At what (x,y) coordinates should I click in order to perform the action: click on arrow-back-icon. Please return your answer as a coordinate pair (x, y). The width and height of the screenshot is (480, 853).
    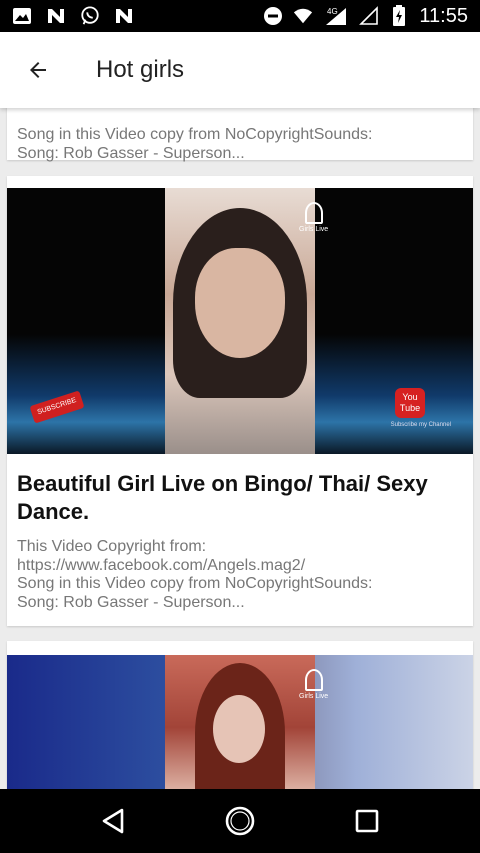
    Looking at the image, I should click on (38, 70).